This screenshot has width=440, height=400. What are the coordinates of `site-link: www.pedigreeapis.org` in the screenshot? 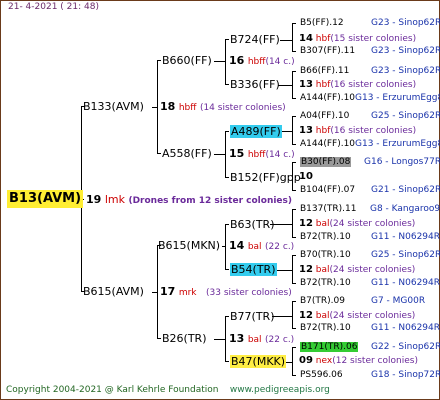 It's located at (280, 390).